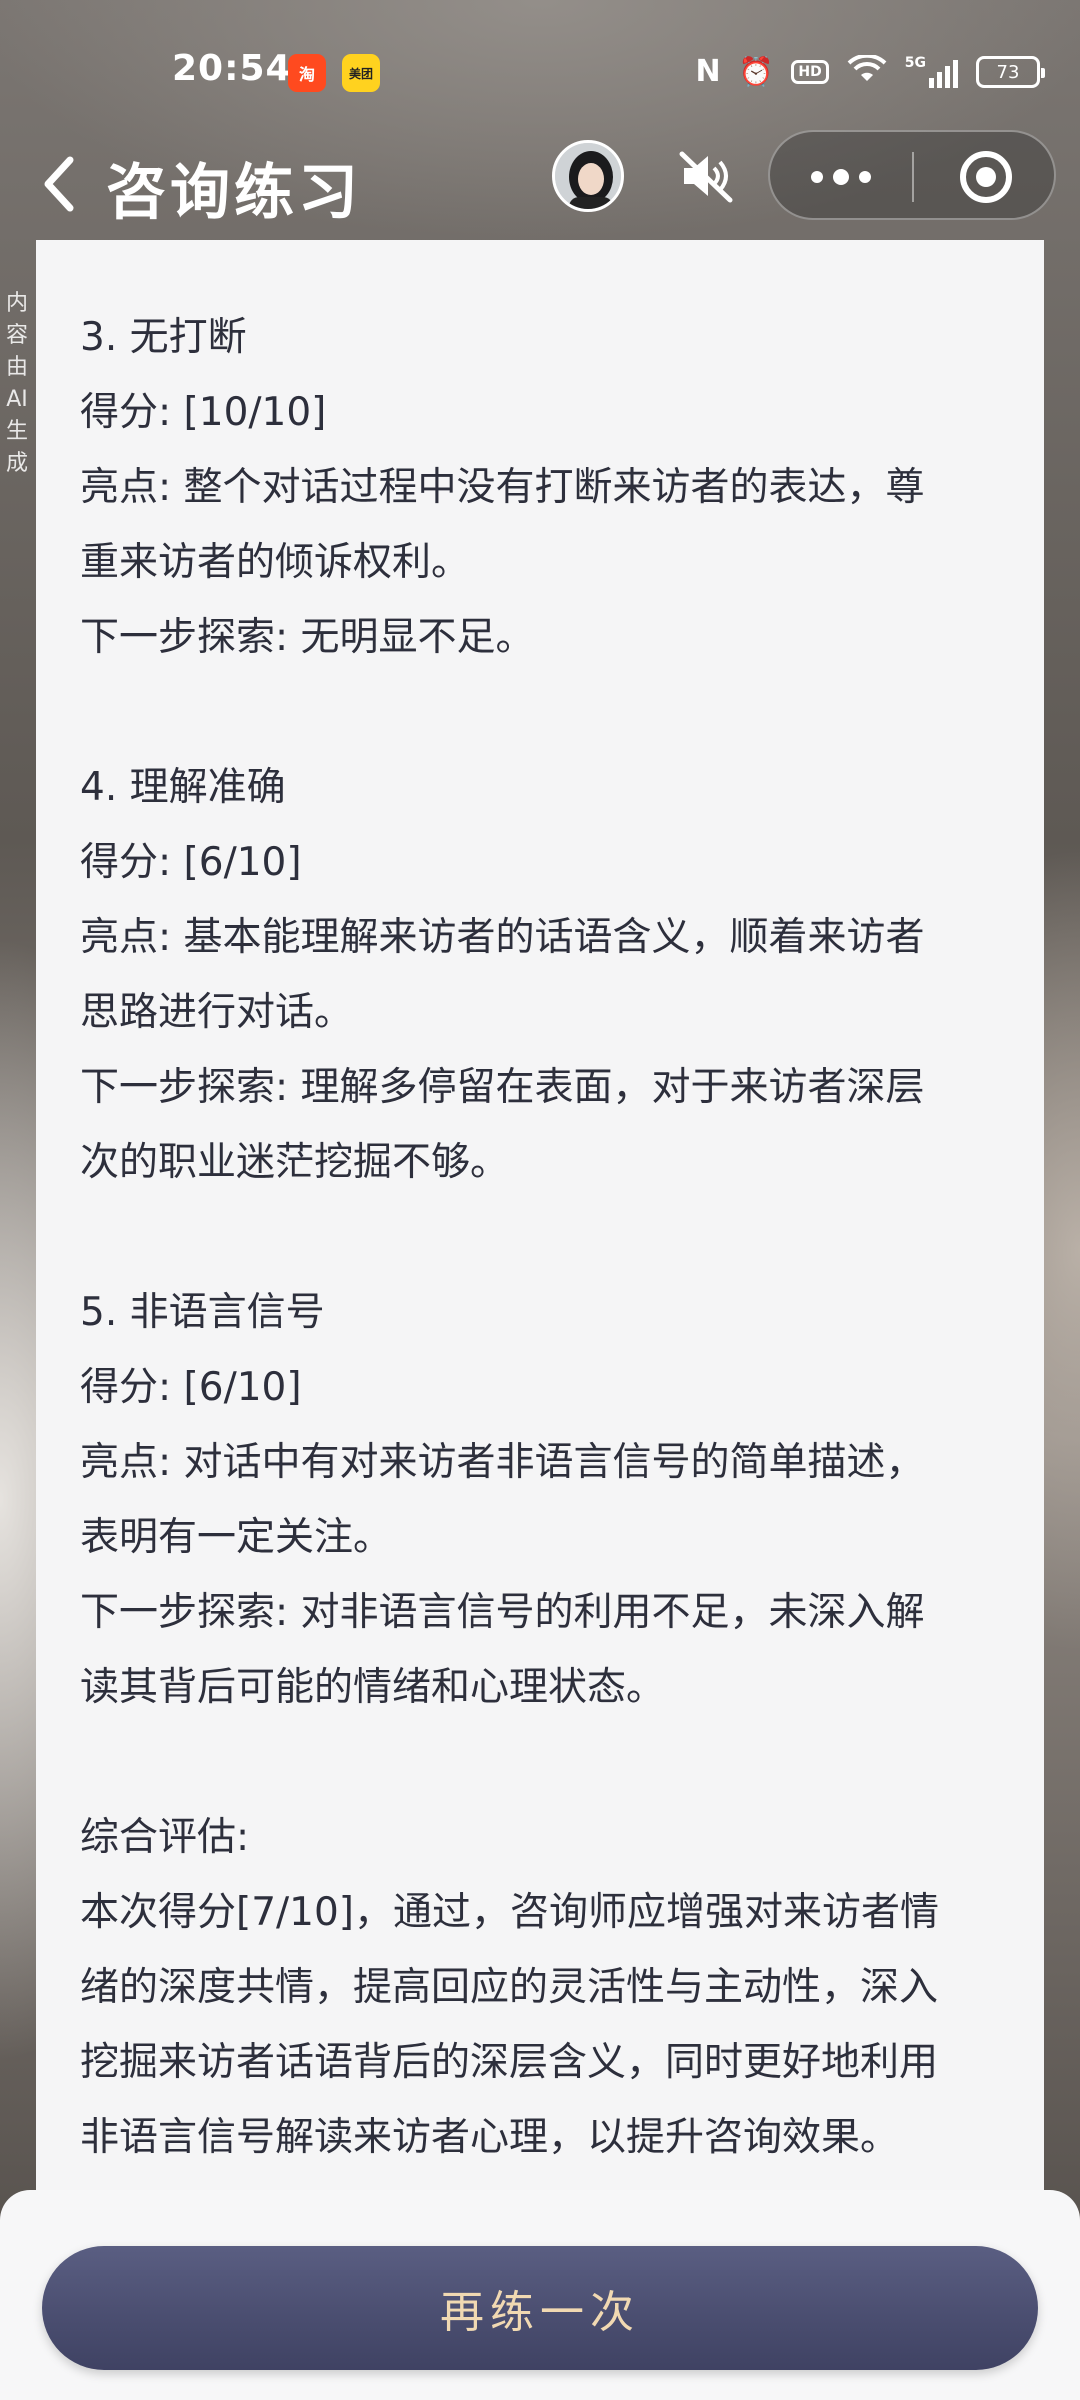 The width and height of the screenshot is (1080, 2400). I want to click on speaker-muted-icon, so click(706, 177).